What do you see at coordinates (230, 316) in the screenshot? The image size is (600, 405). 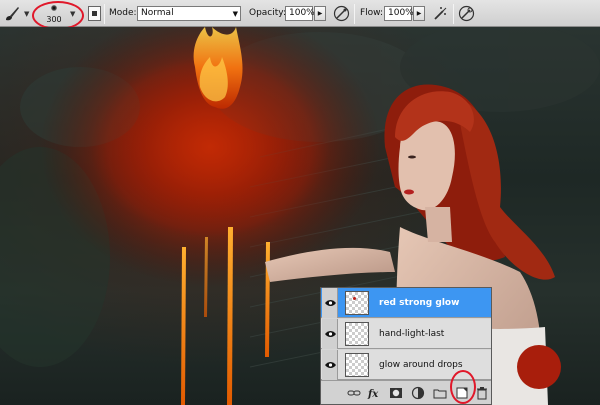 I see `drip` at bounding box center [230, 316].